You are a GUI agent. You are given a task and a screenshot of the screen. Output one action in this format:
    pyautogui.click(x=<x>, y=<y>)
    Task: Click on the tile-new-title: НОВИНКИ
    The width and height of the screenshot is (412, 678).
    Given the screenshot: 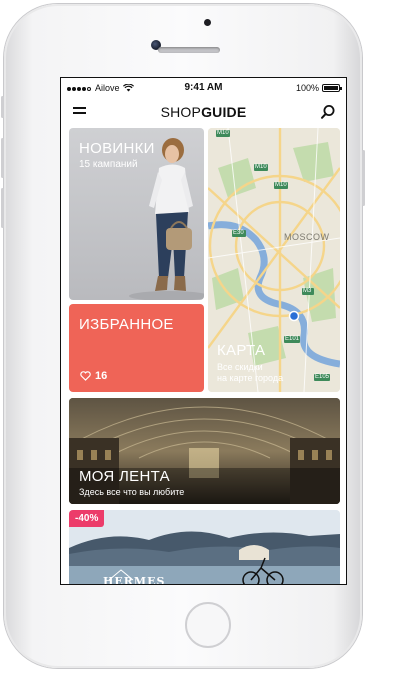 What is the action you would take?
    pyautogui.click(x=117, y=148)
    